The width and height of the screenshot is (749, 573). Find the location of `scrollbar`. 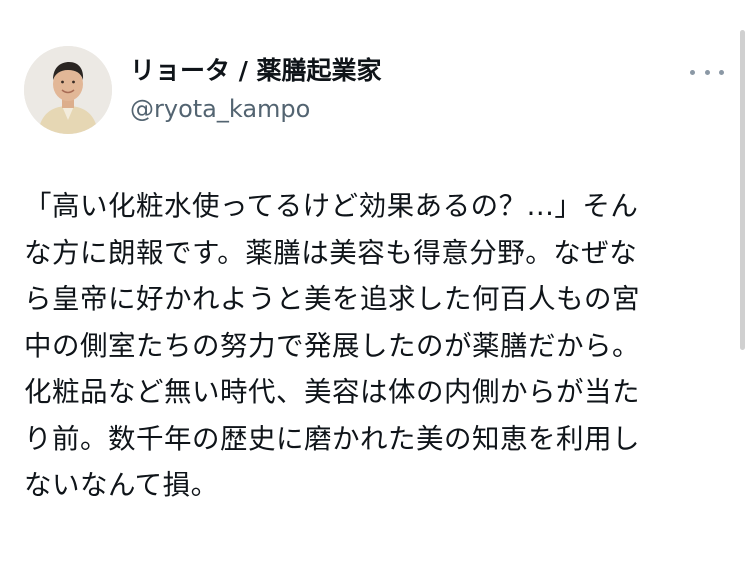

scrollbar is located at coordinates (742, 190).